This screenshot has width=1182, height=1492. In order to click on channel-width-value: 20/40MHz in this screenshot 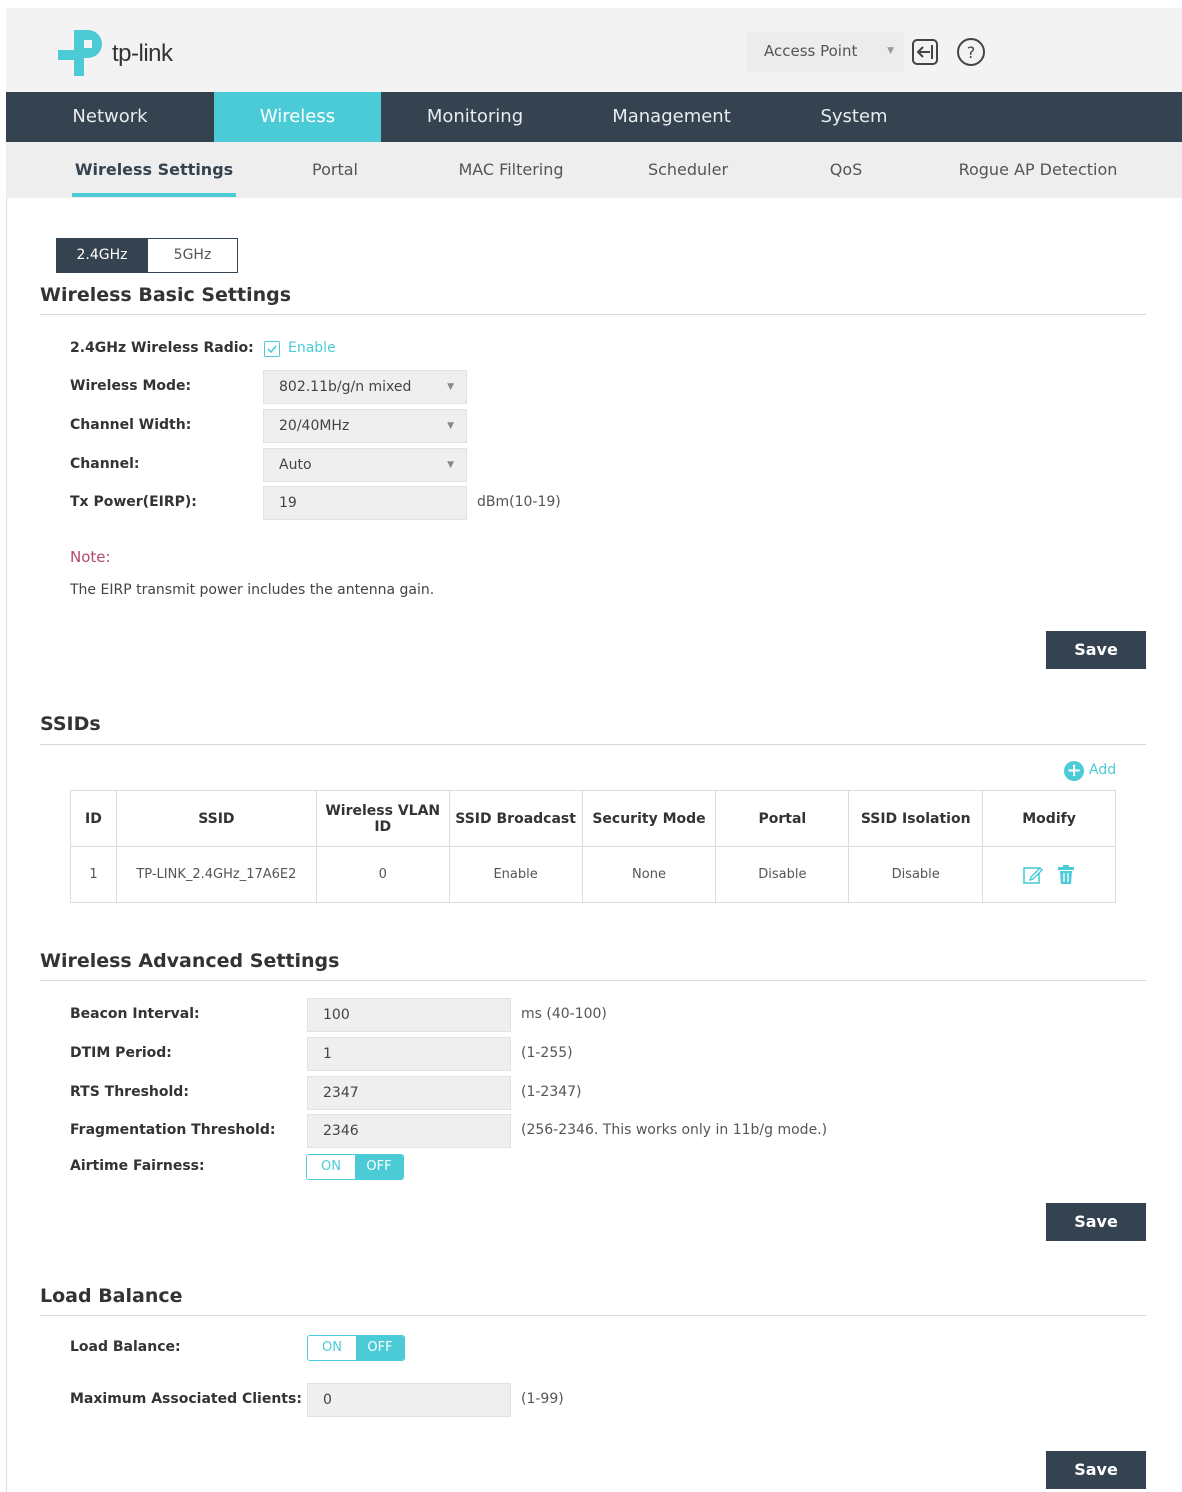, I will do `click(314, 426)`.